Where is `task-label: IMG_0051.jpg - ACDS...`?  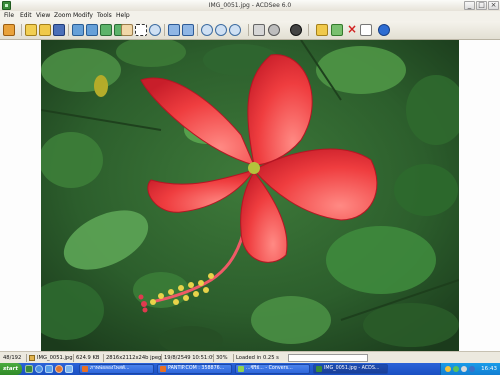 task-label: IMG_0051.jpg - ACDS... is located at coordinates (352, 368).